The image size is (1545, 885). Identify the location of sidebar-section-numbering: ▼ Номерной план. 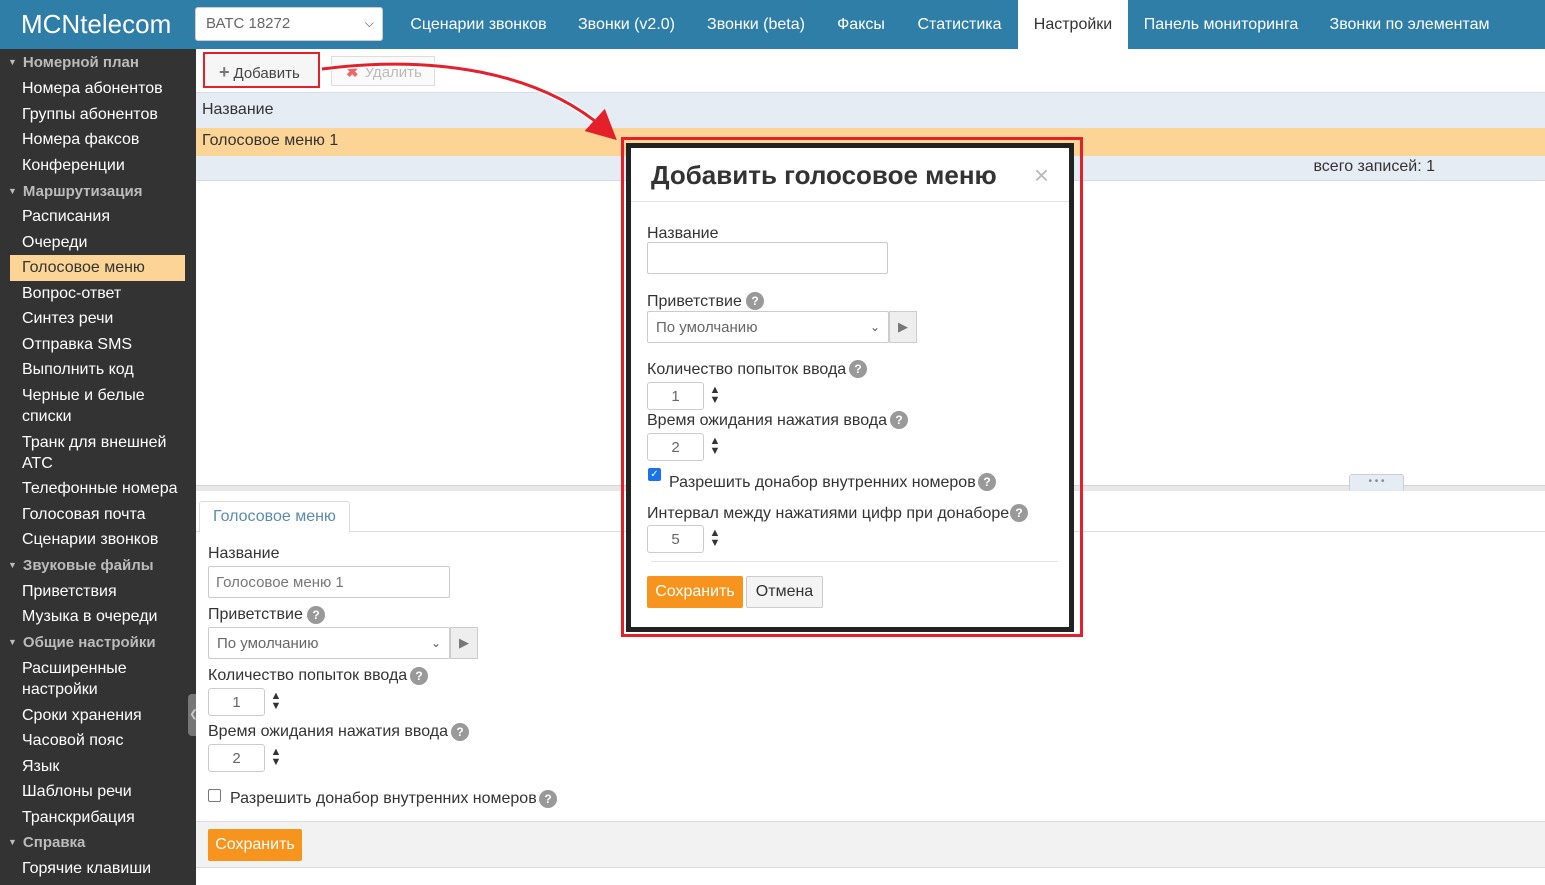
(73, 62).